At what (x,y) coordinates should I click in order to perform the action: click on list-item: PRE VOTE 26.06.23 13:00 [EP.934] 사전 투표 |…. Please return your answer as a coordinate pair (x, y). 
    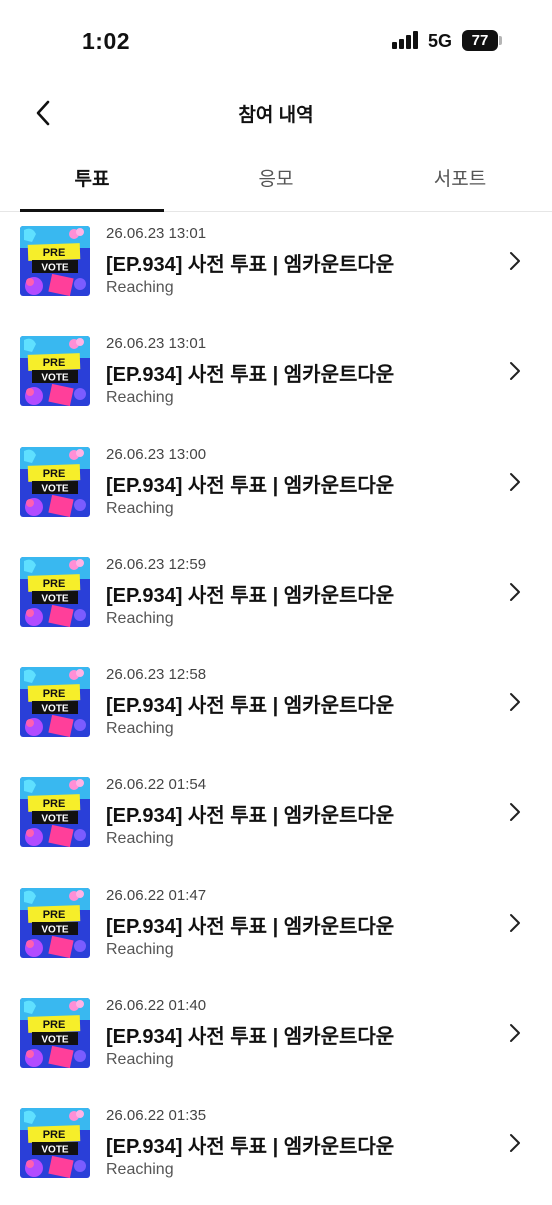
    Looking at the image, I should click on (276, 488).